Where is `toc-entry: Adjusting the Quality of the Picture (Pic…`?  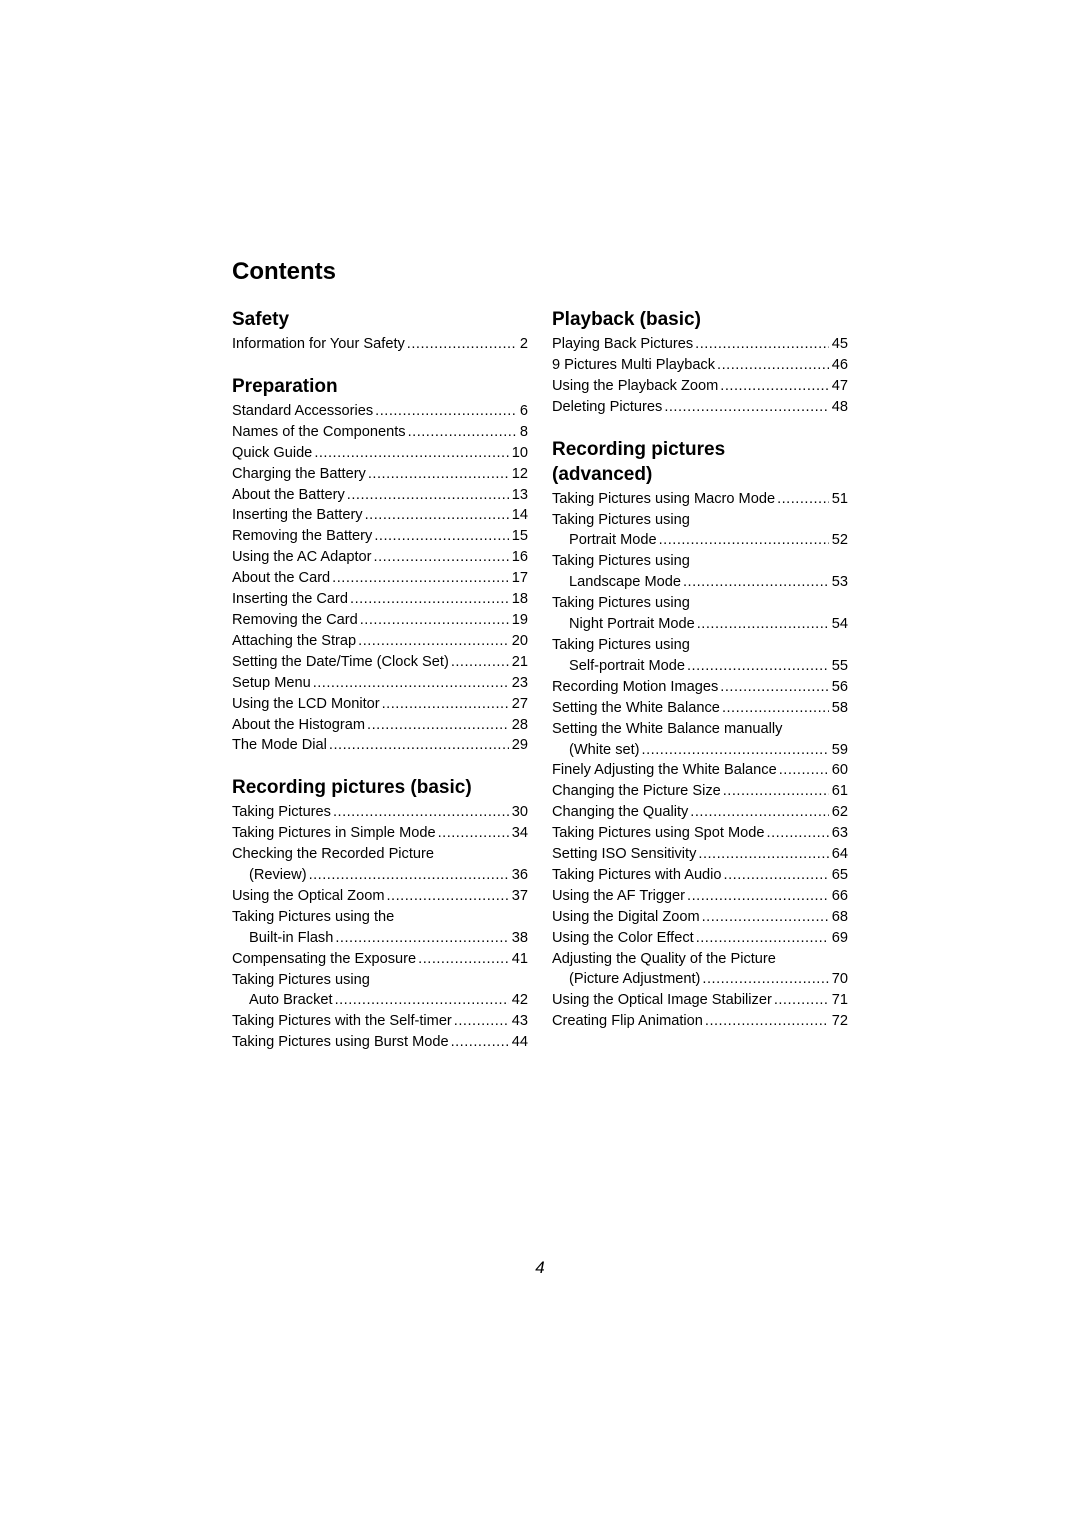
toc-entry: Adjusting the Quality of the Picture (Pic… is located at coordinates (700, 970).